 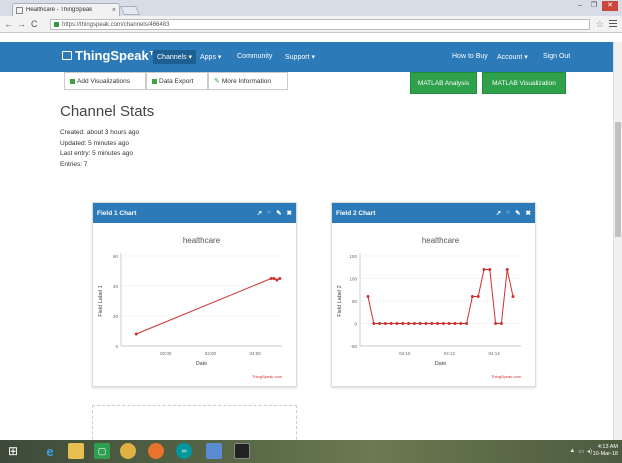 I want to click on reload-button: C, so click(x=34, y=24).